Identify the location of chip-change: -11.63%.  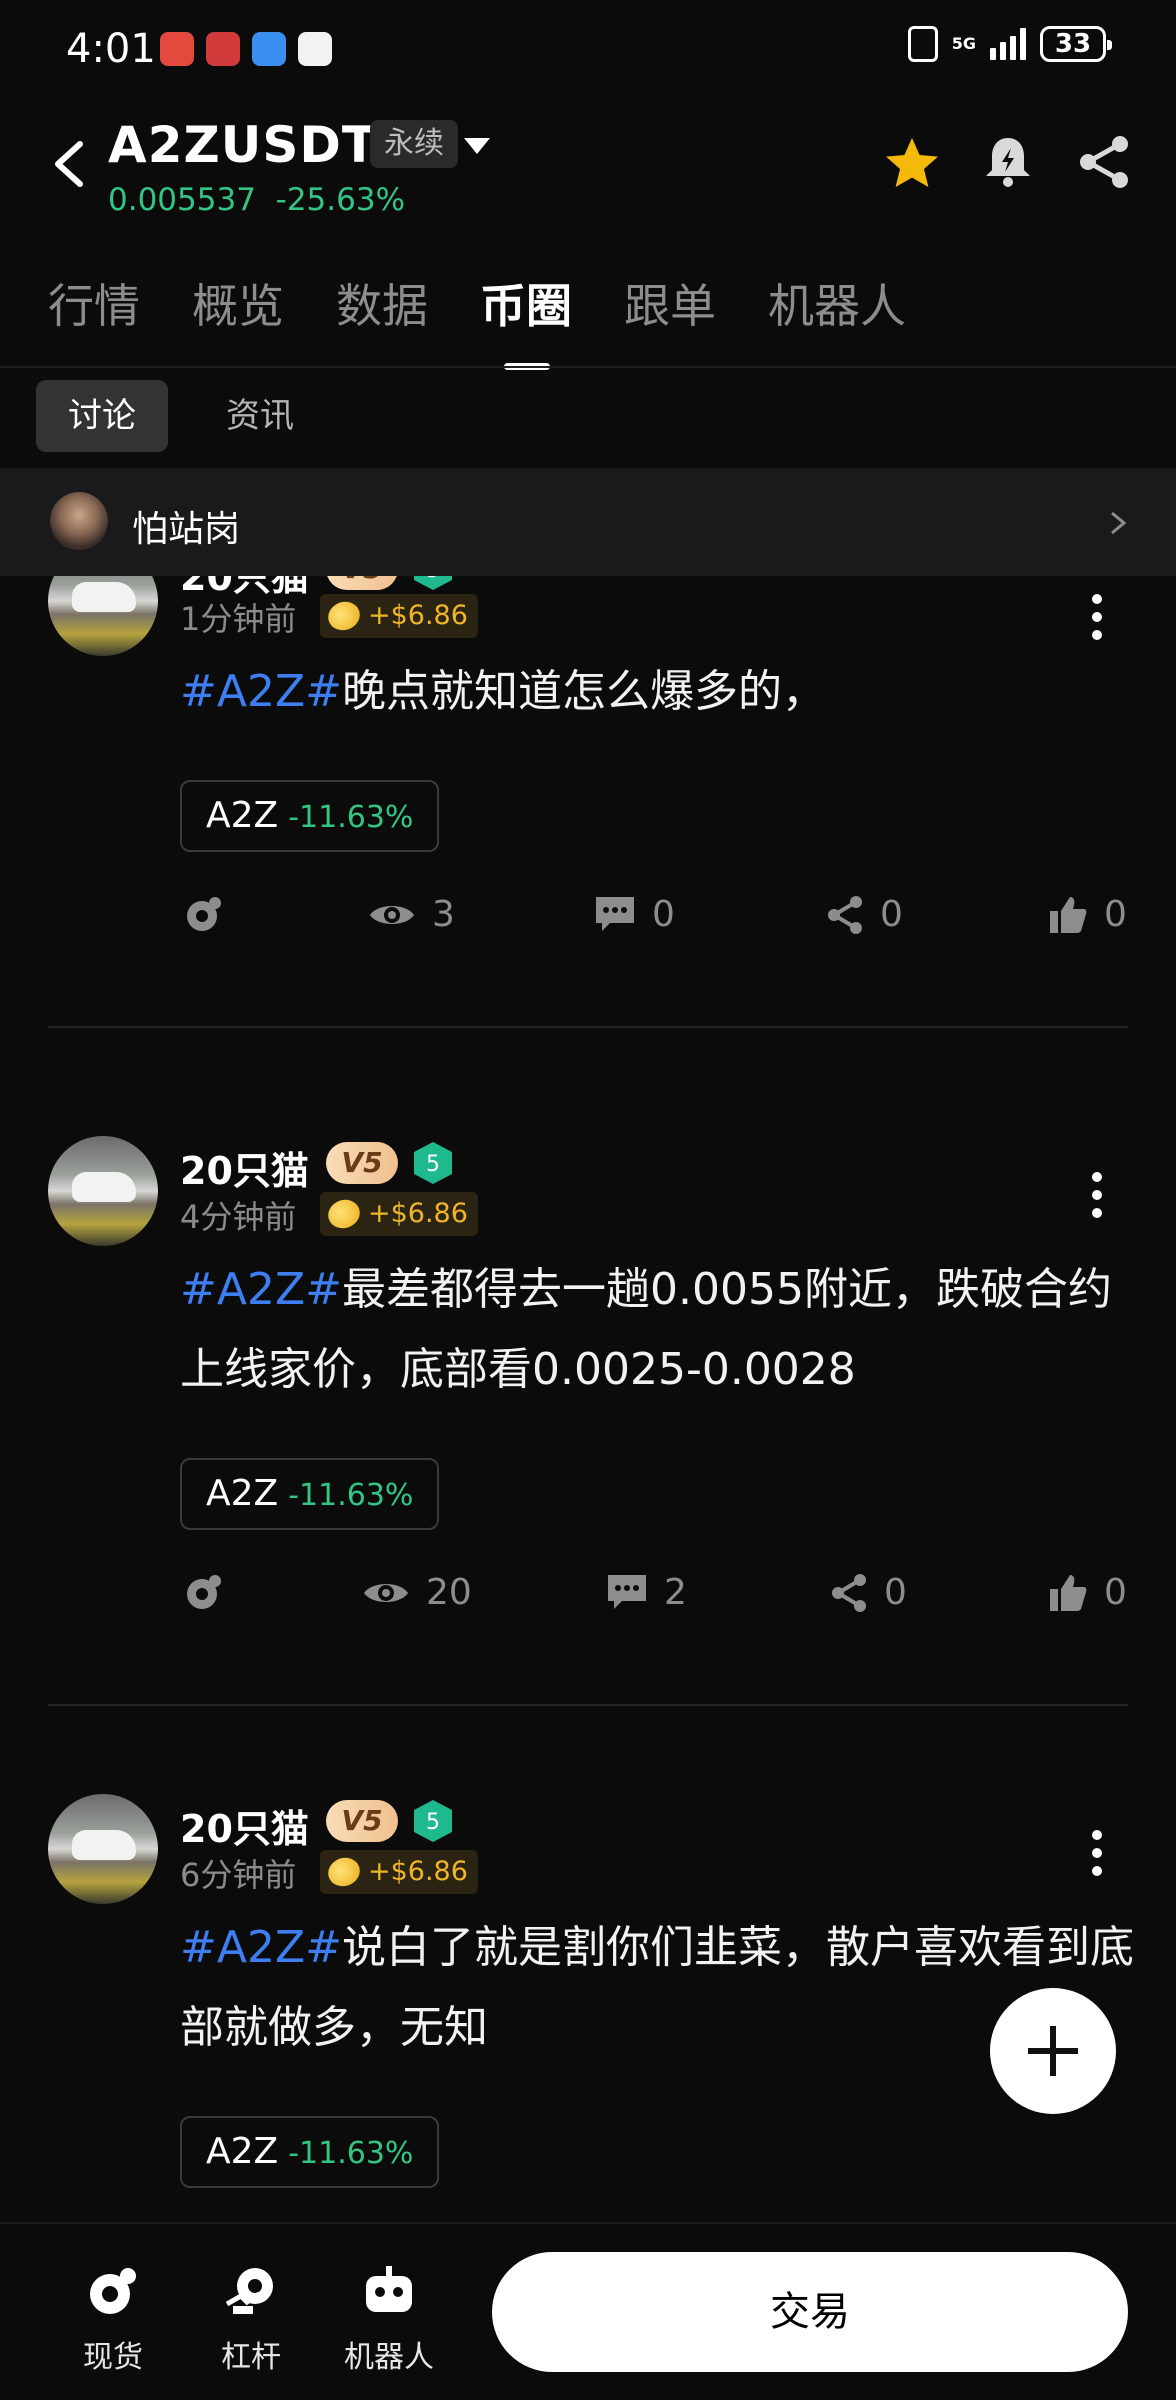
(351, 1495).